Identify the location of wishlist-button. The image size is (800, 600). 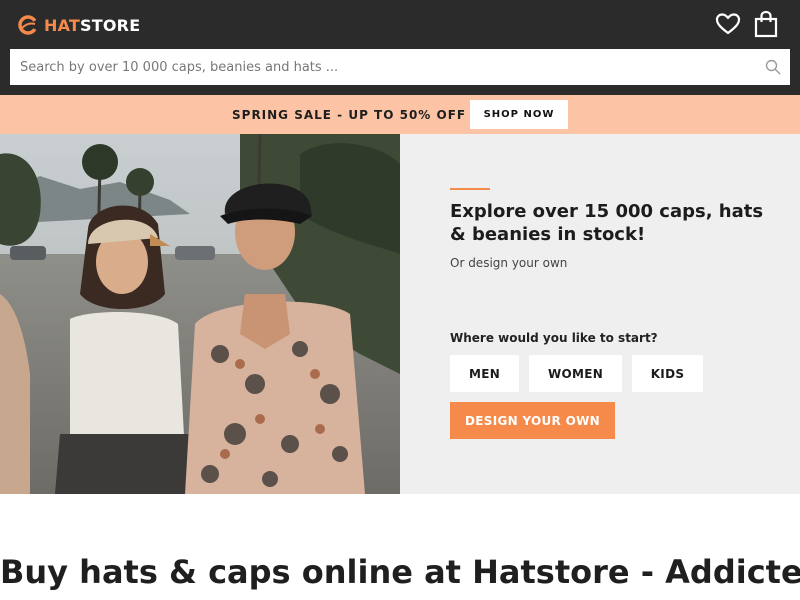
(728, 24).